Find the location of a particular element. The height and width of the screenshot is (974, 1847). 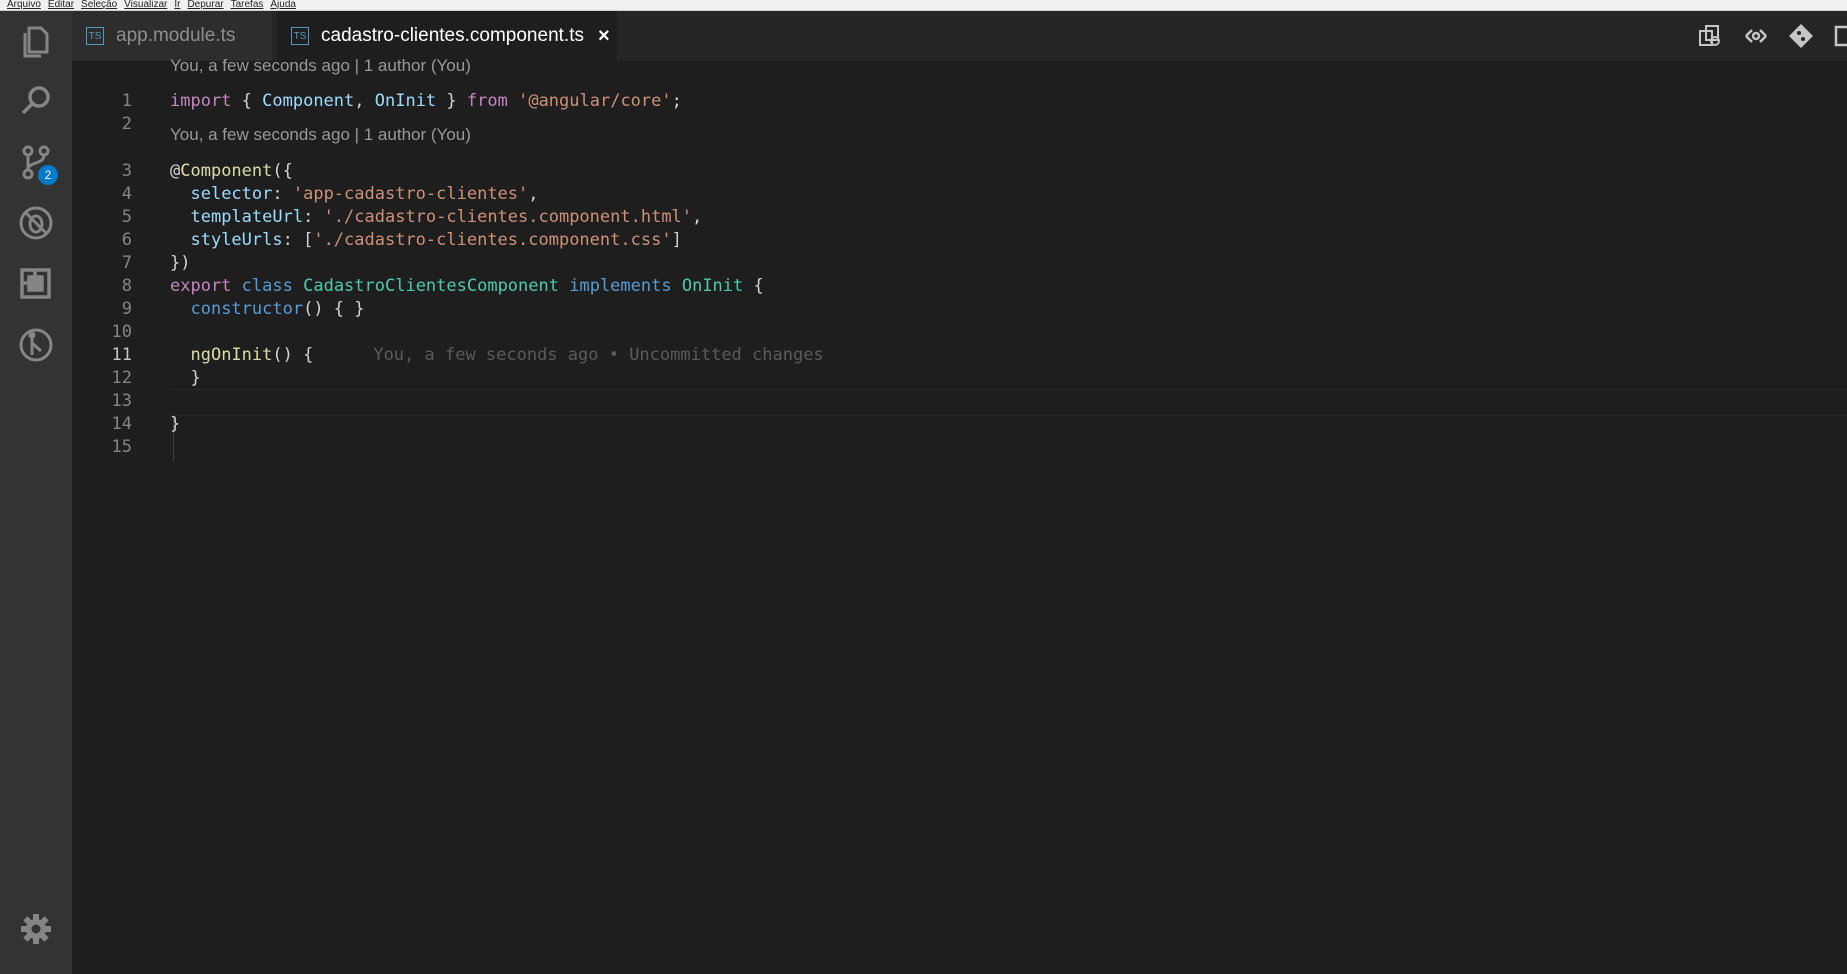

code-token: CadastroClientesComponent is located at coordinates (431, 286).